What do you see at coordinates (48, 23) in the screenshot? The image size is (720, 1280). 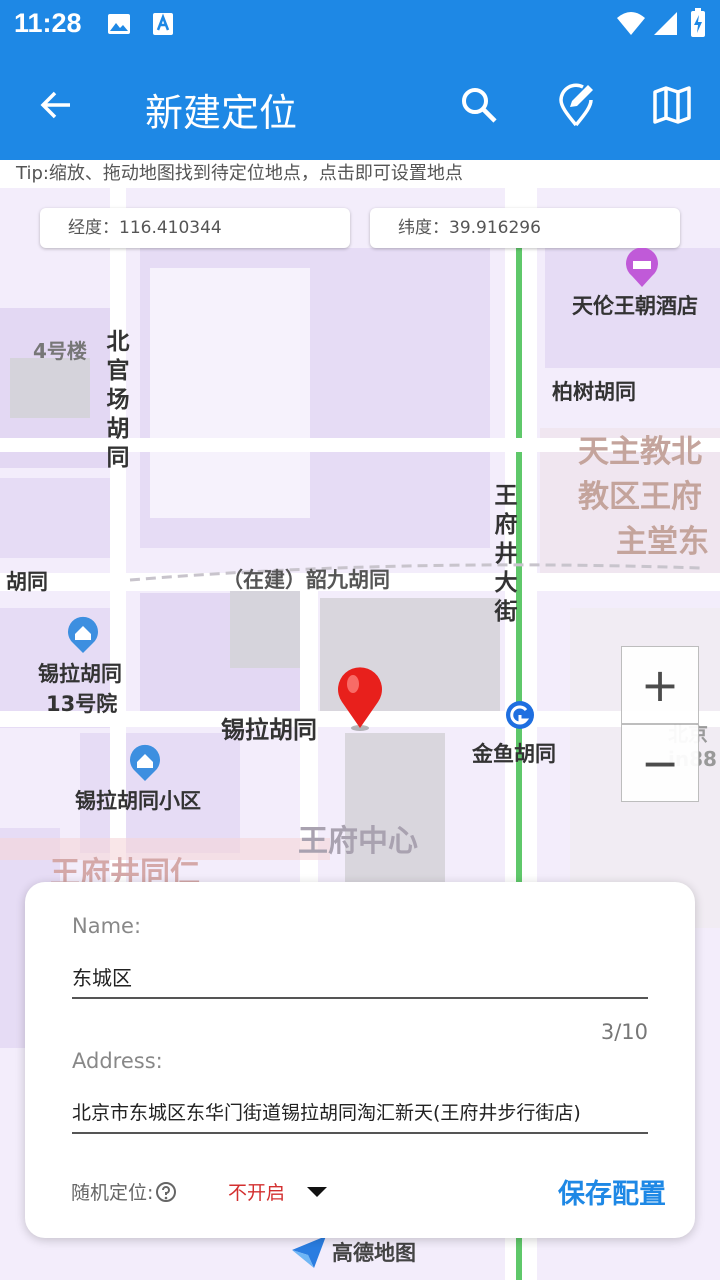 I see `status-time: 11:28` at bounding box center [48, 23].